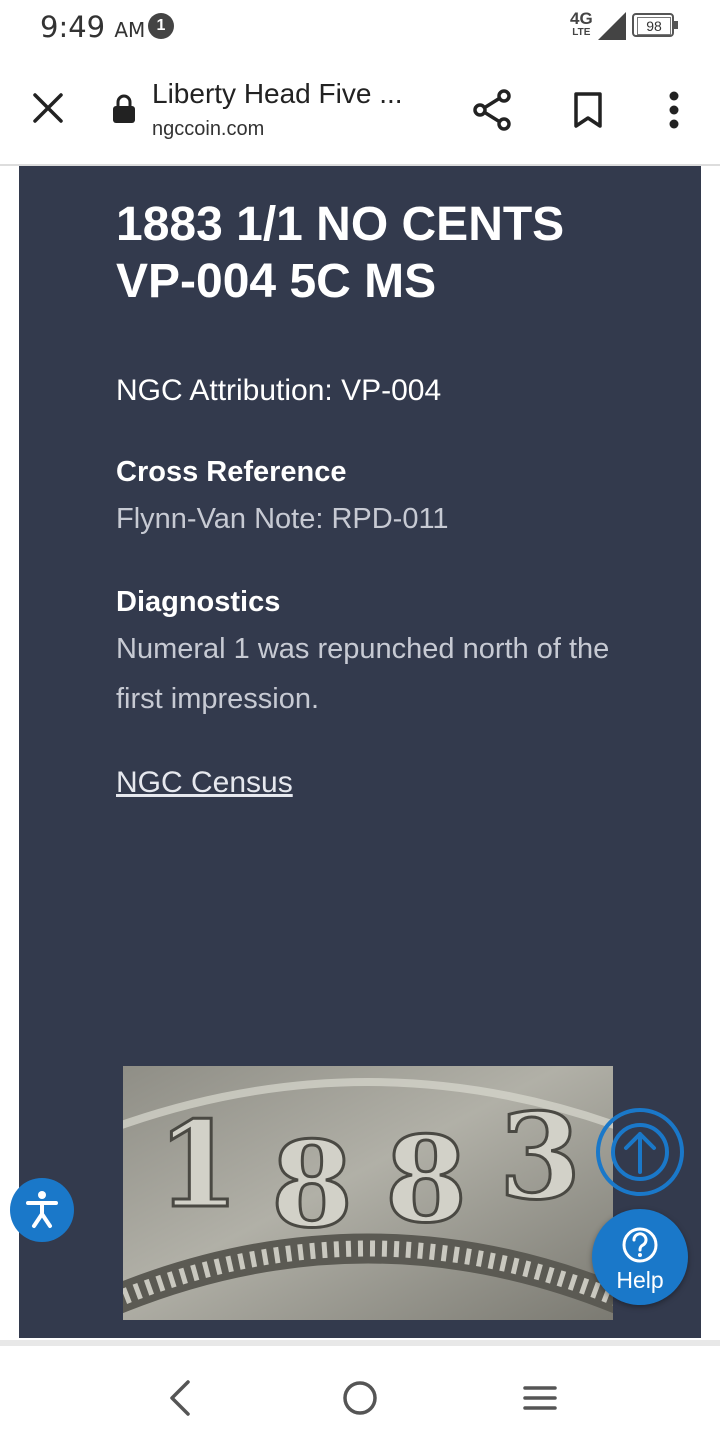  I want to click on battery-level: 98, so click(654, 26).